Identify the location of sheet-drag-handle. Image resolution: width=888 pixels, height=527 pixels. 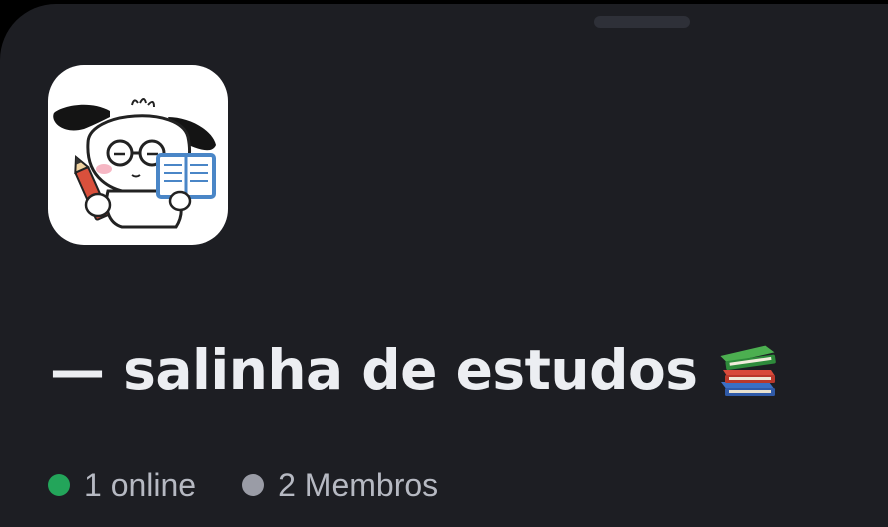
(642, 22).